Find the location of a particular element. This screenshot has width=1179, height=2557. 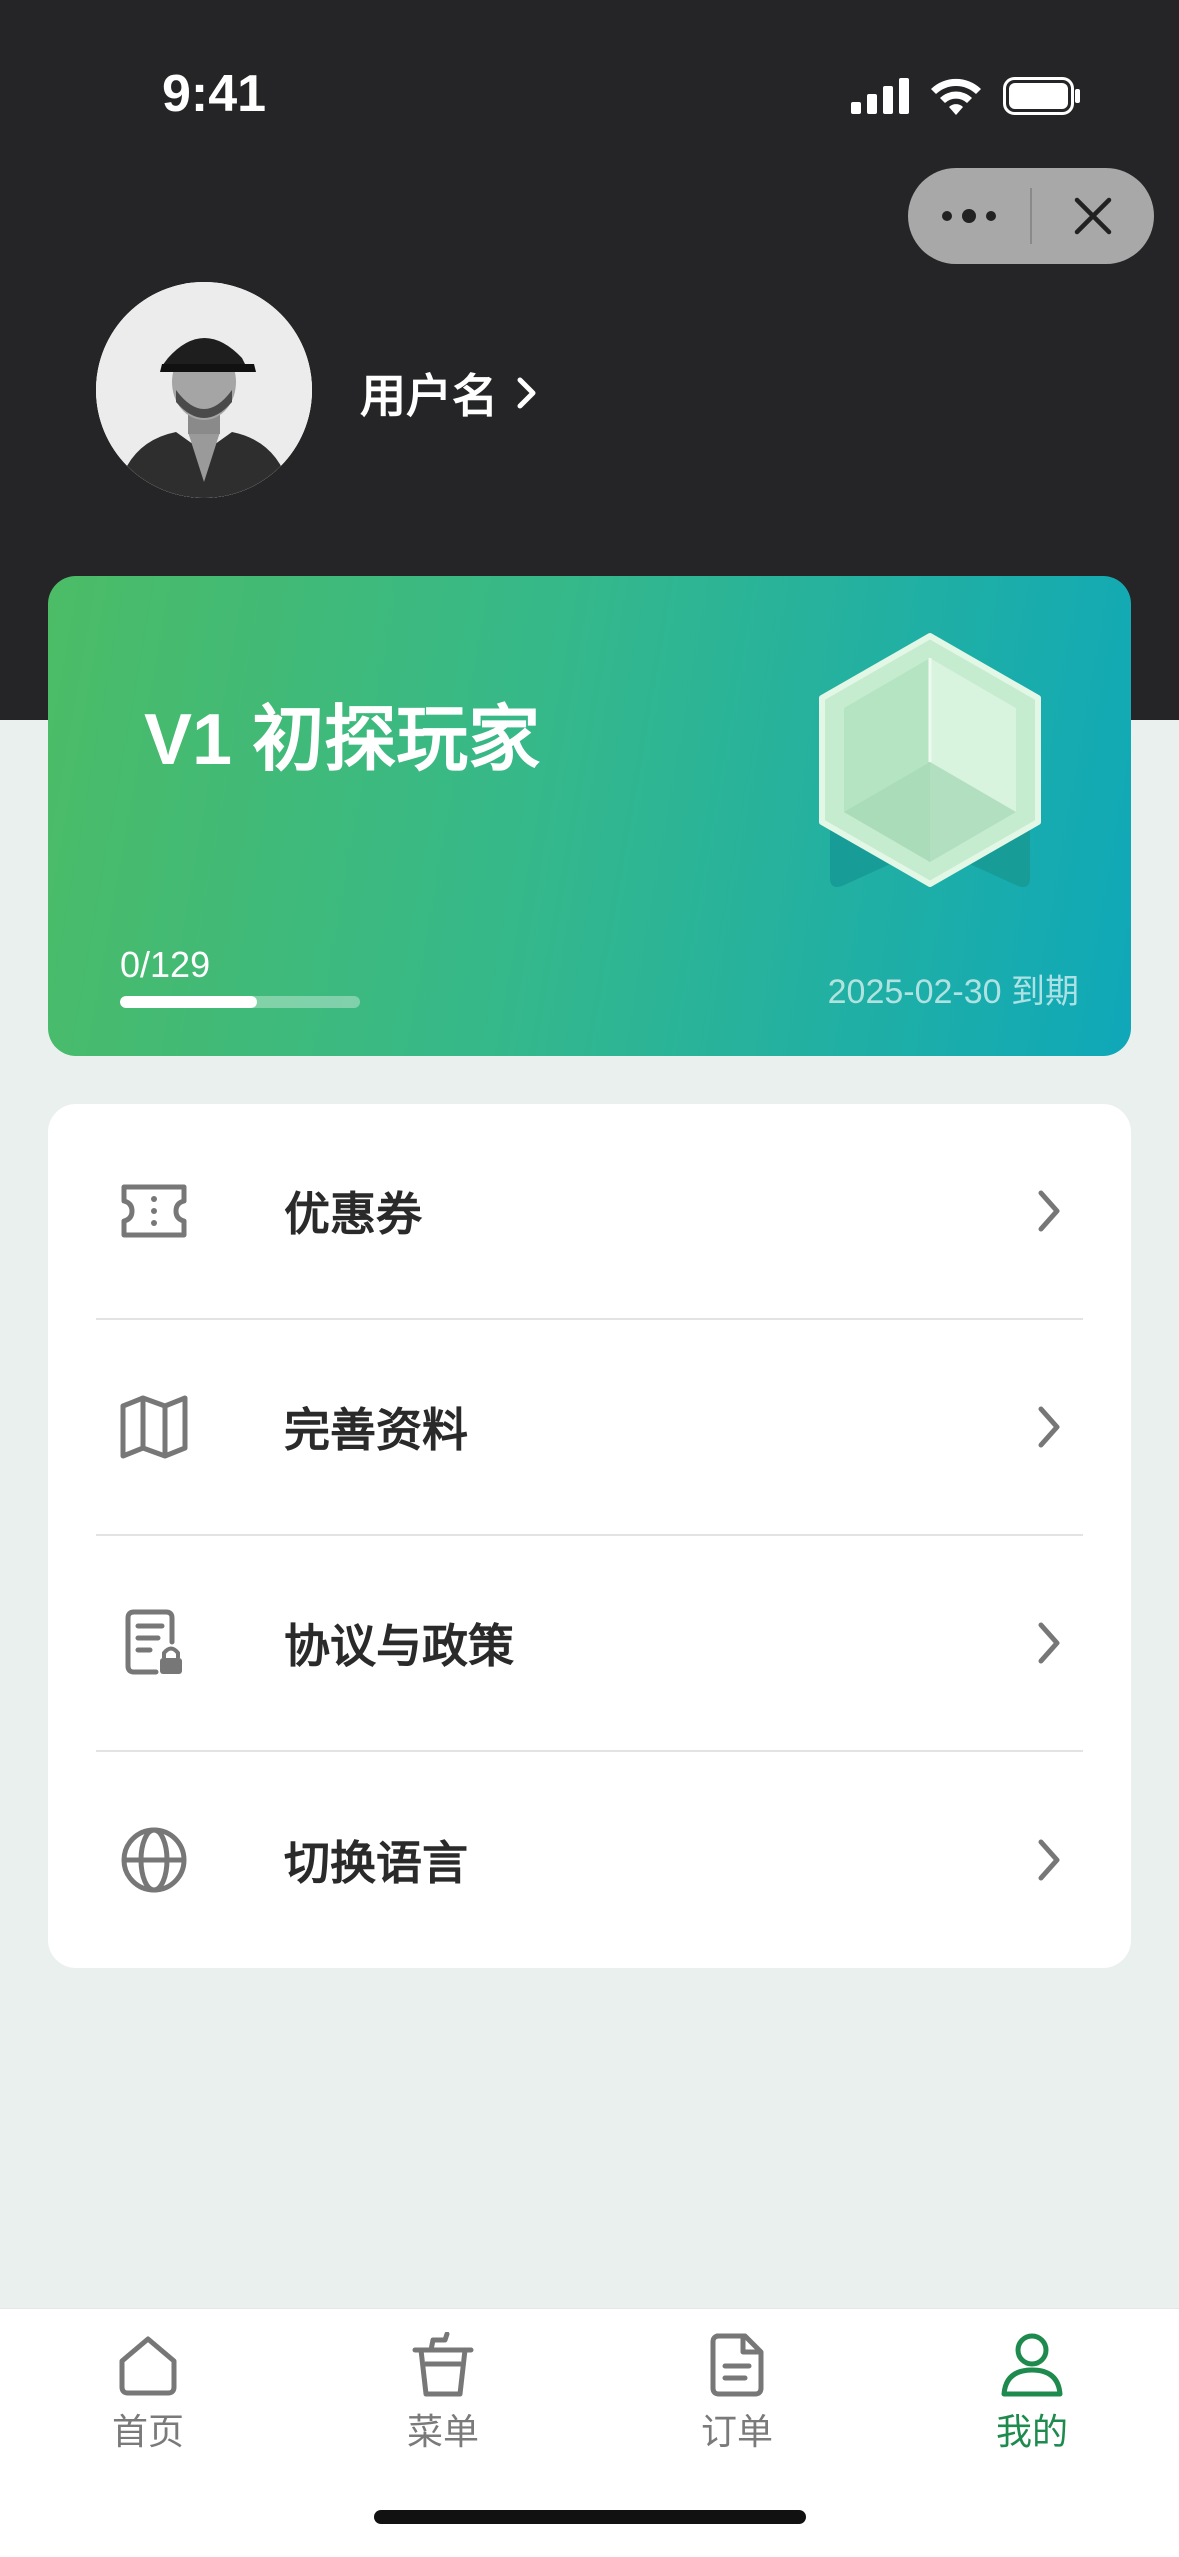

close-button is located at coordinates (1093, 216).